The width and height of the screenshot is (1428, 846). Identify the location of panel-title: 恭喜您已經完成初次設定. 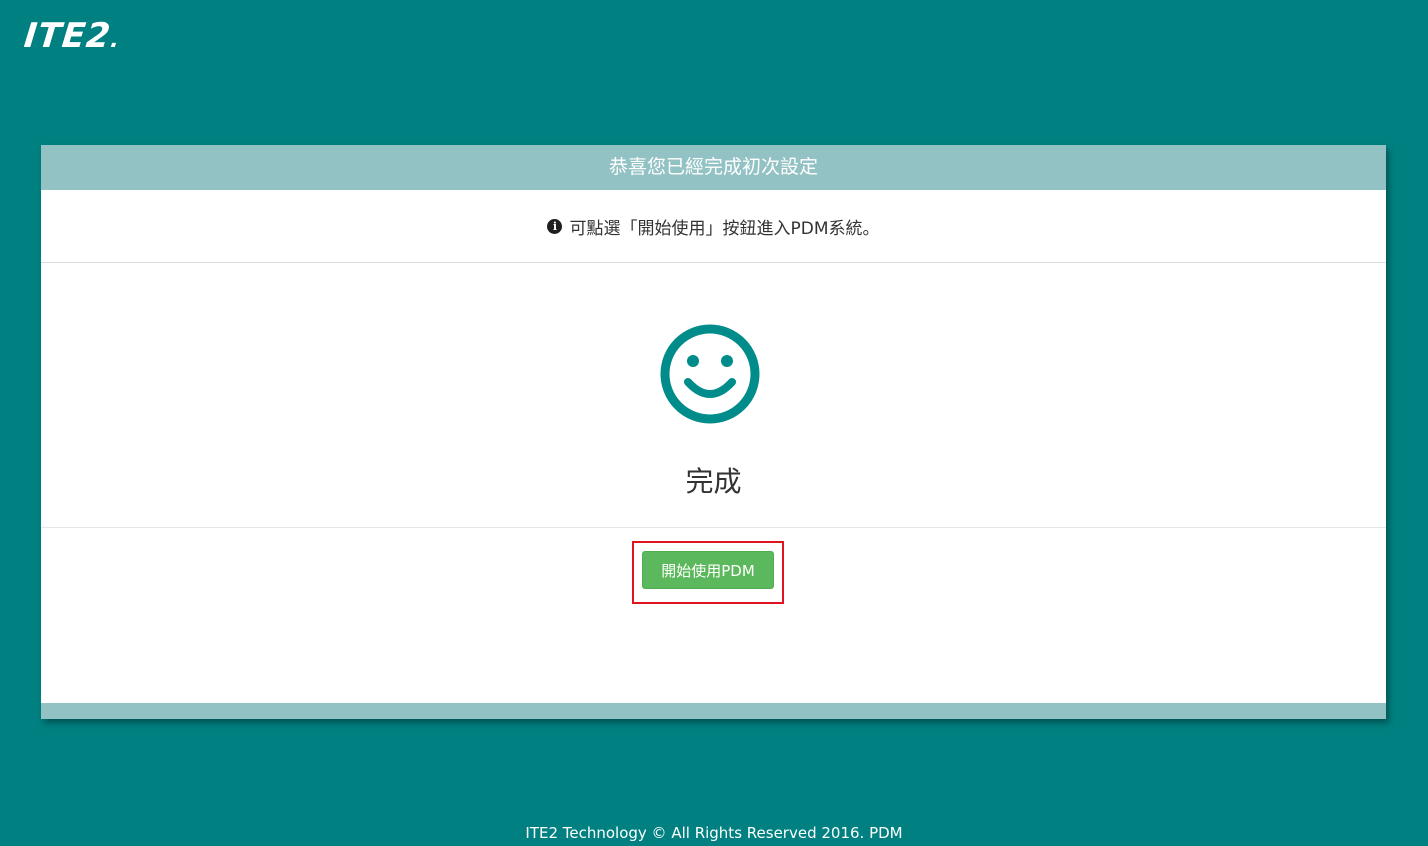
(713, 167).